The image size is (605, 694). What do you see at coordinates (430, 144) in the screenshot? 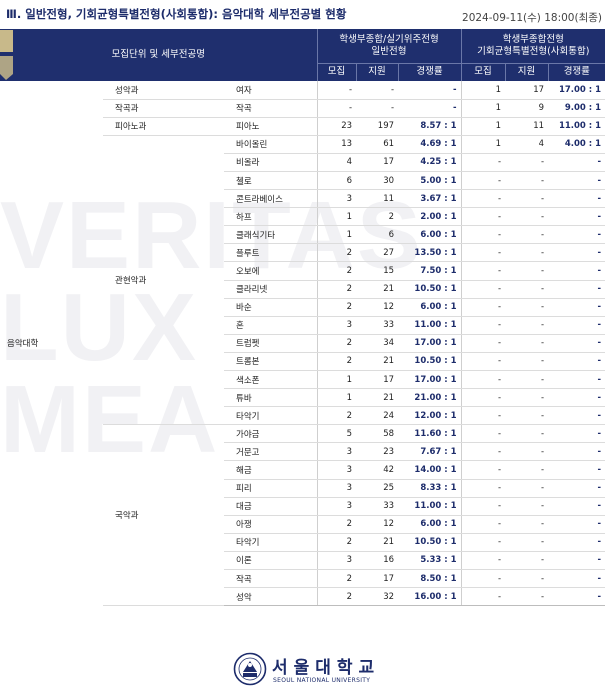
I see `ratio-cell: 4.69 : 1` at bounding box center [430, 144].